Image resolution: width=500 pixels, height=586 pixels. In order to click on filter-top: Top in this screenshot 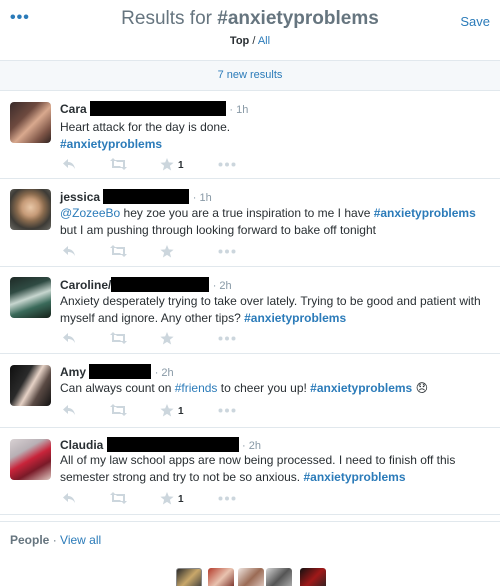, I will do `click(239, 41)`.